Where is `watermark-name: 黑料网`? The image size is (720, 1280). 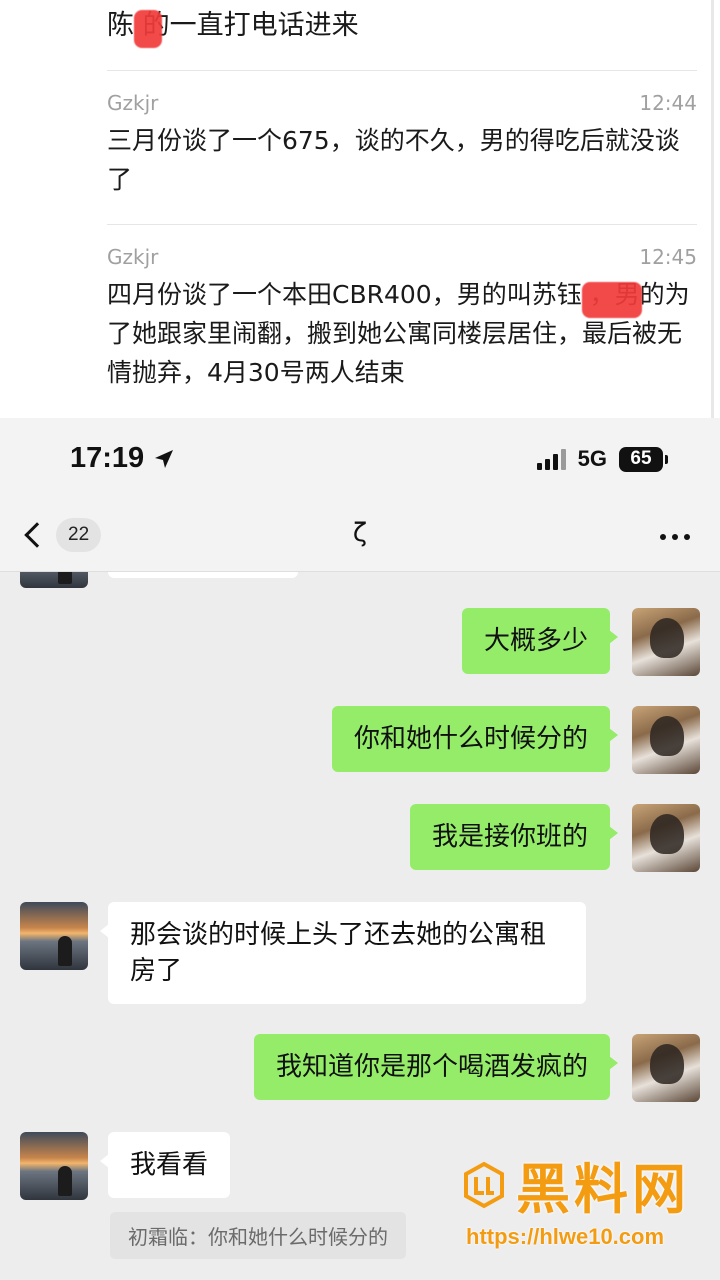 watermark-name: 黑料网 is located at coordinates (603, 1189).